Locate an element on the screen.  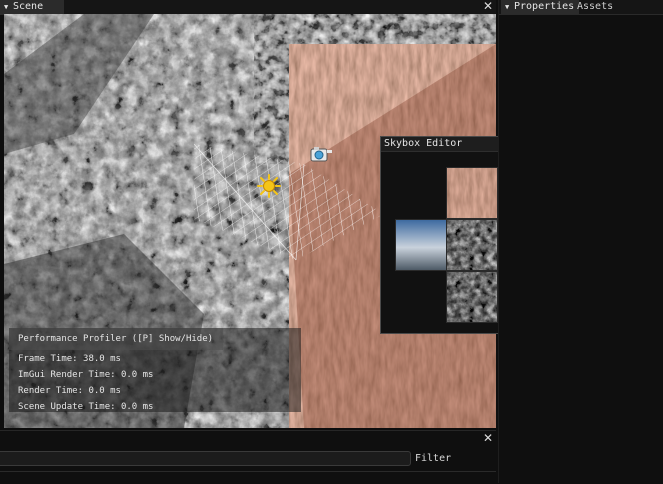
skybox-face-left is located at coordinates (421, 245).